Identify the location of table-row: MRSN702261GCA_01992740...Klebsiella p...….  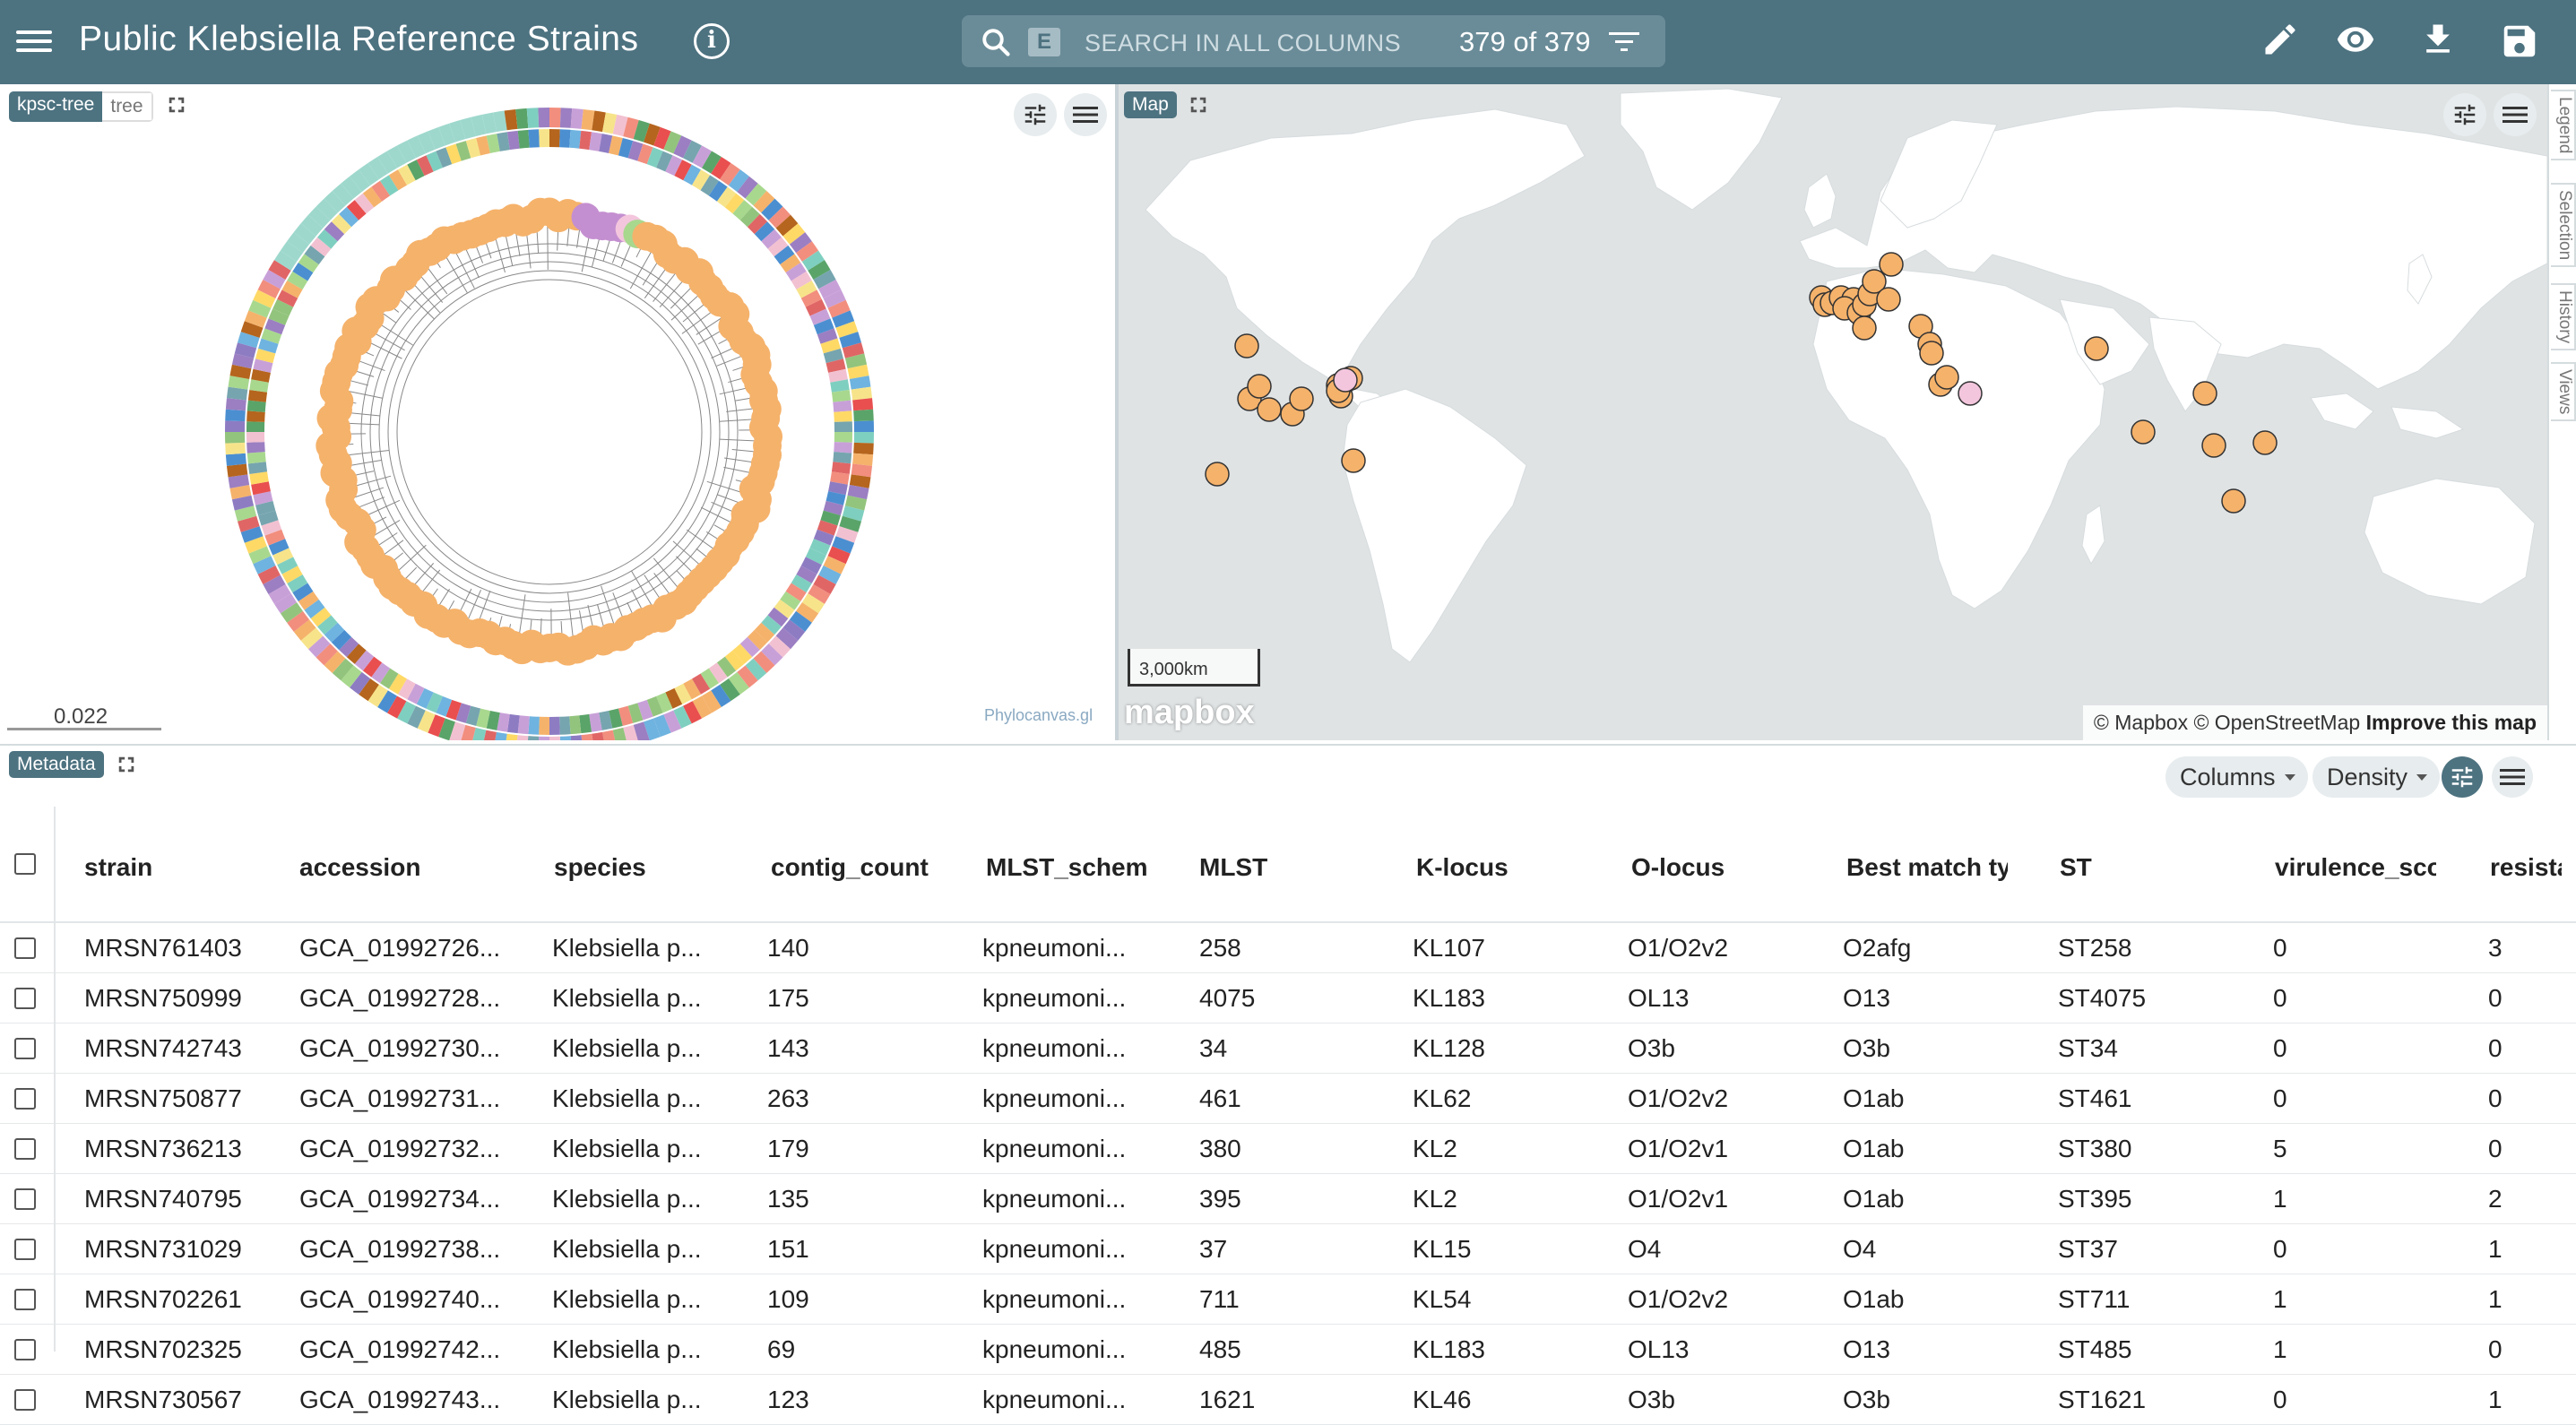
(1288, 1299).